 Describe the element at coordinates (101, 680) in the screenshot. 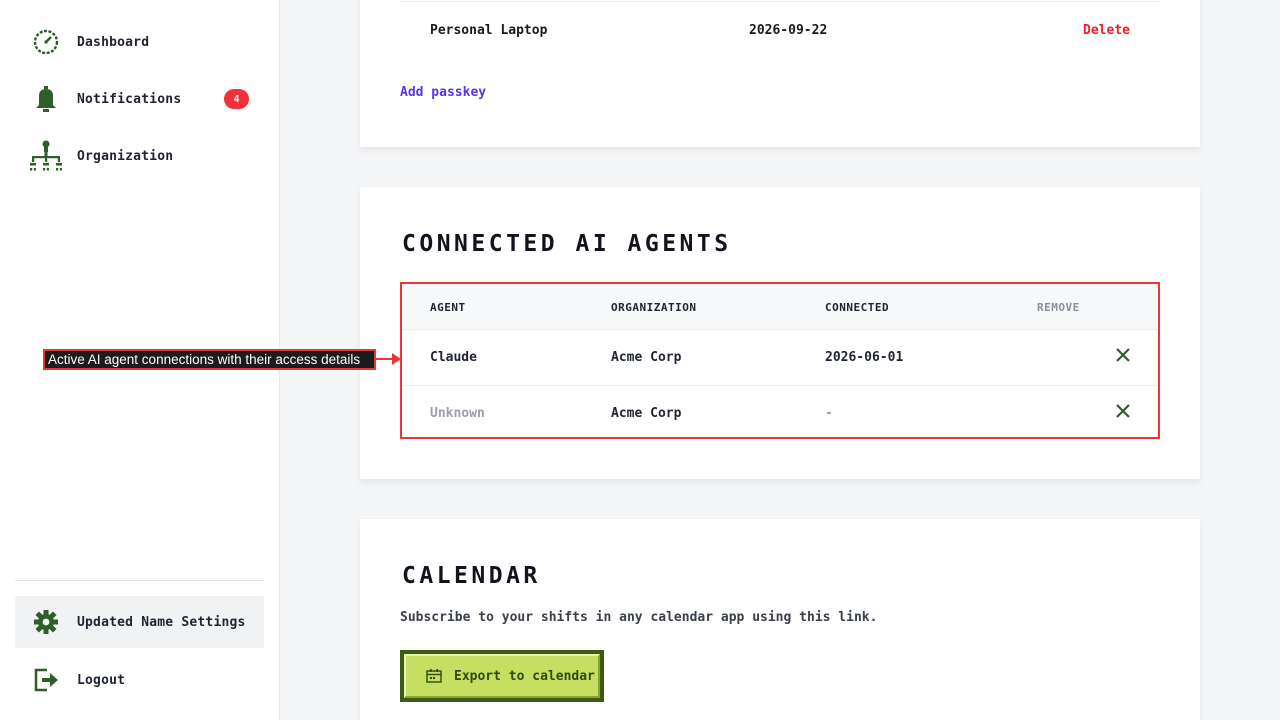

I see `sidebar-item-label: Logout` at that location.